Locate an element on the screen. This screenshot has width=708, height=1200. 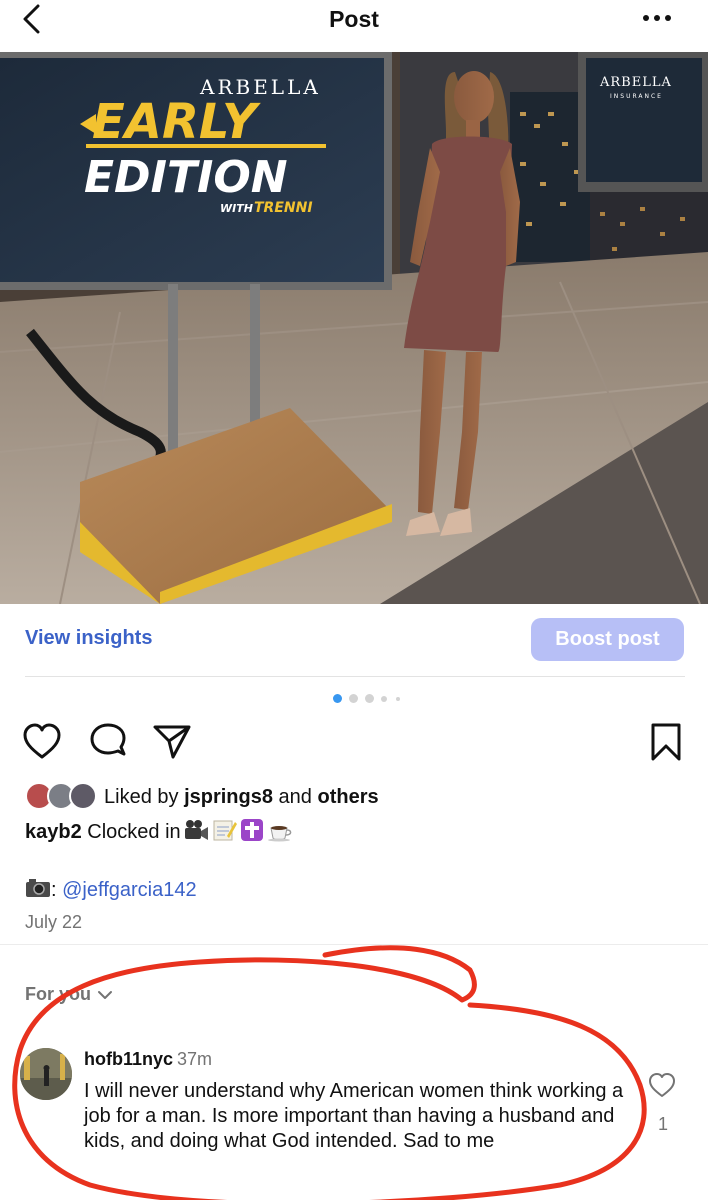
likes-prefix: Liked by is located at coordinates (141, 797).